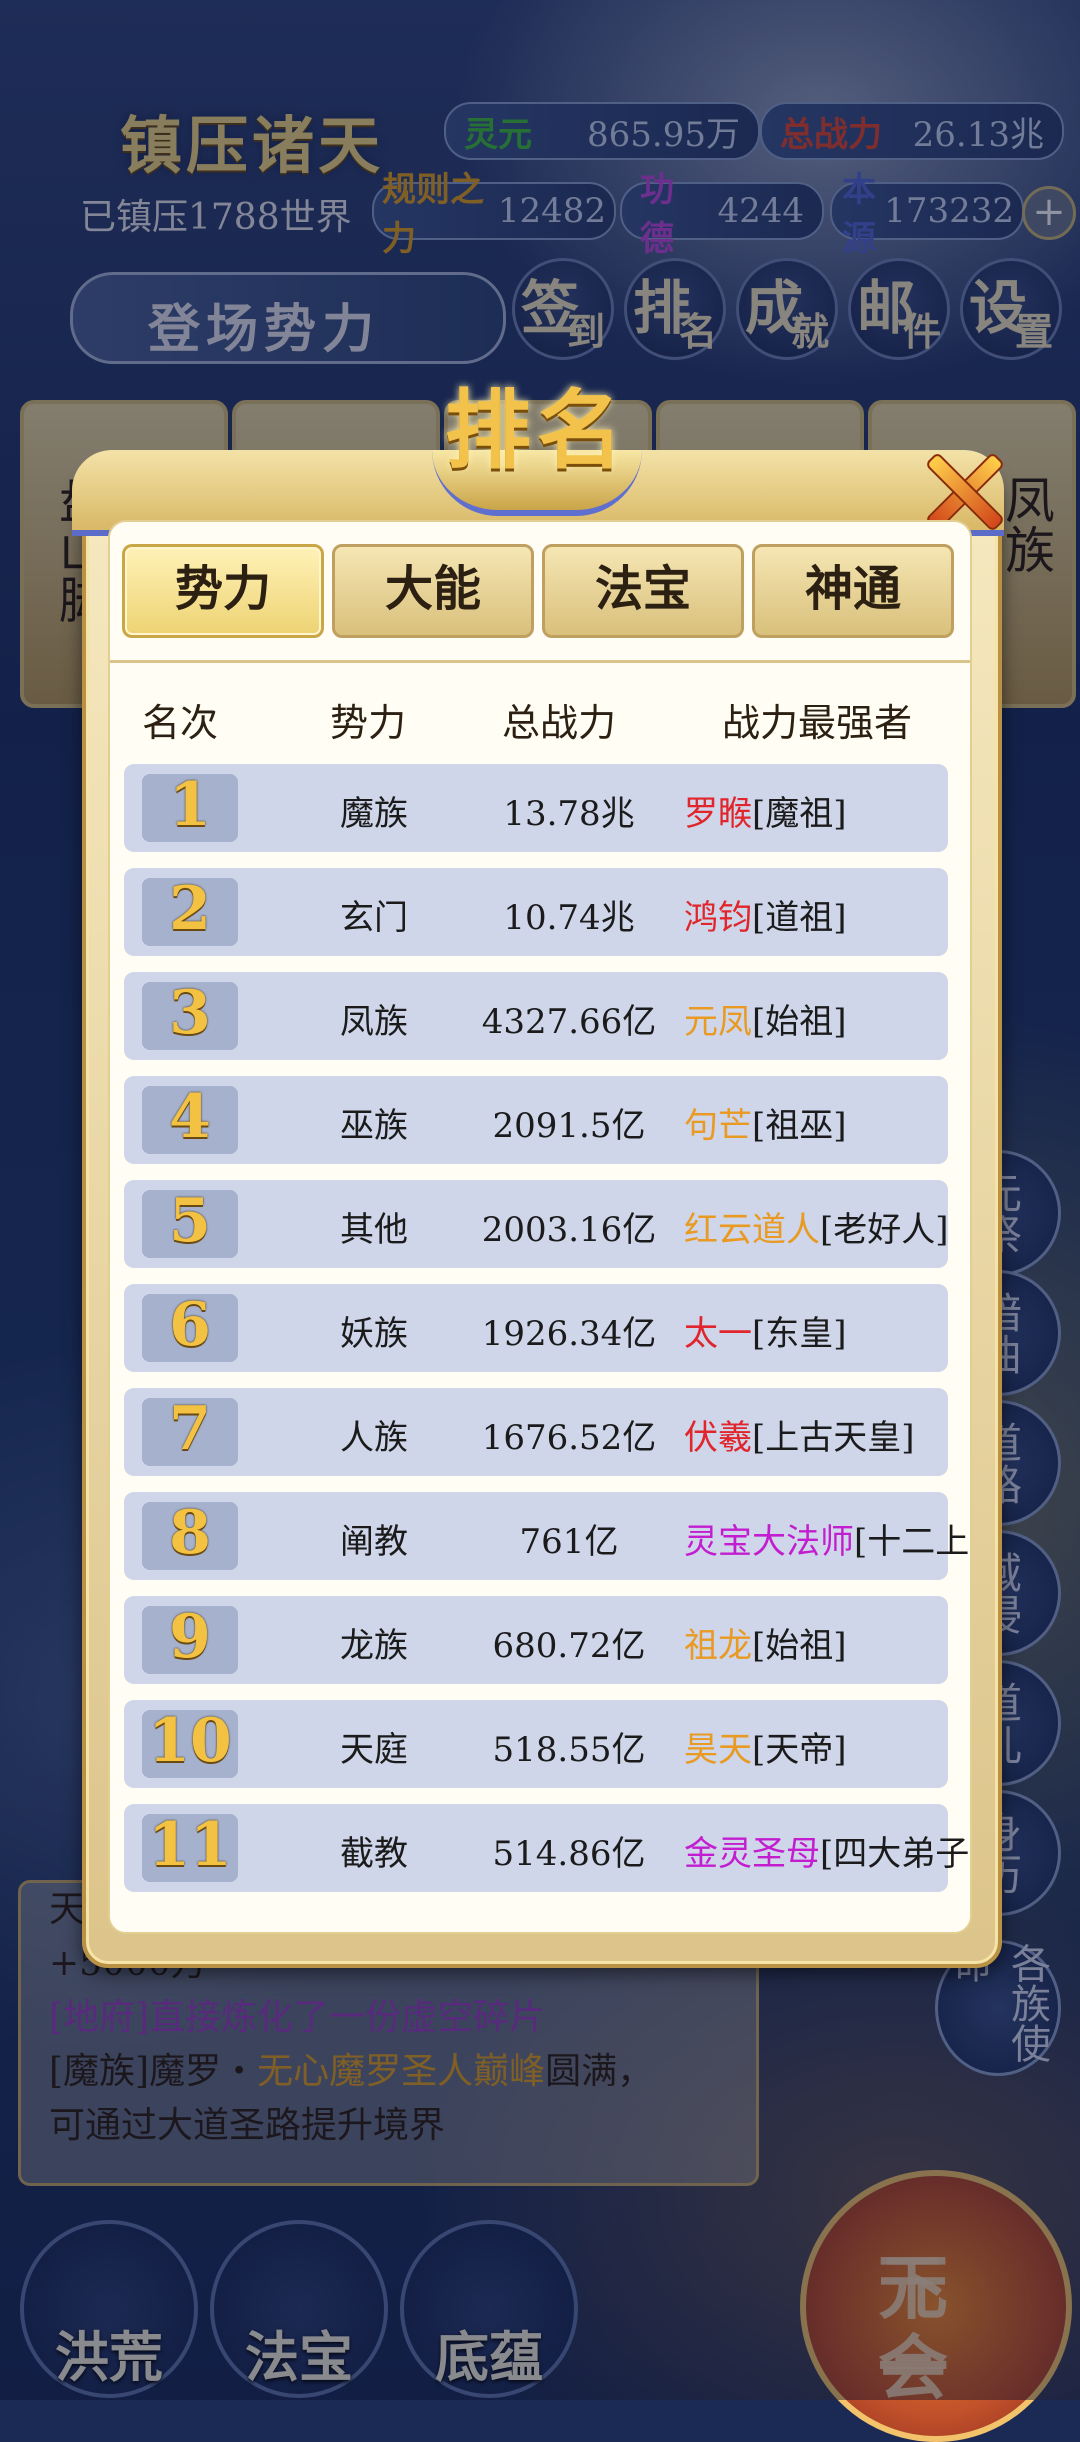 The image size is (1080, 2442). Describe the element at coordinates (537, 430) in the screenshot. I see `dialog-title: 排名` at that location.